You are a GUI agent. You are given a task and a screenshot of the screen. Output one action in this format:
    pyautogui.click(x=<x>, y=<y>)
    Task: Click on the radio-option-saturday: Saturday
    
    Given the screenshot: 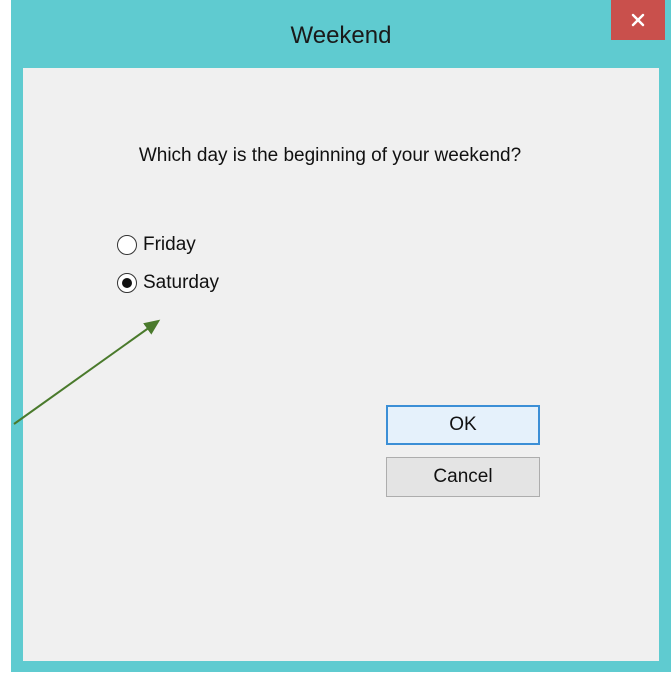 What is the action you would take?
    pyautogui.click(x=168, y=283)
    